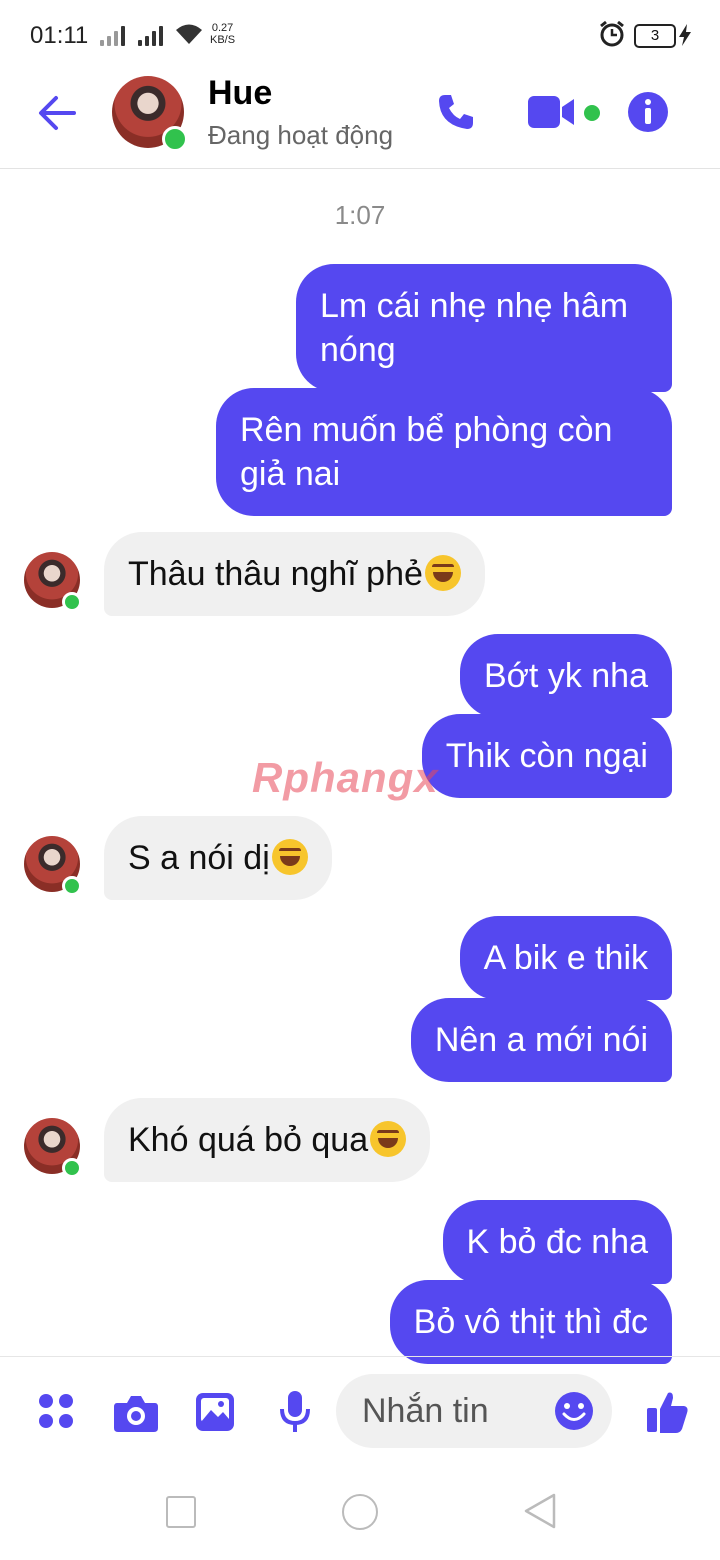  What do you see at coordinates (685, 35) in the screenshot?
I see `charging-icon` at bounding box center [685, 35].